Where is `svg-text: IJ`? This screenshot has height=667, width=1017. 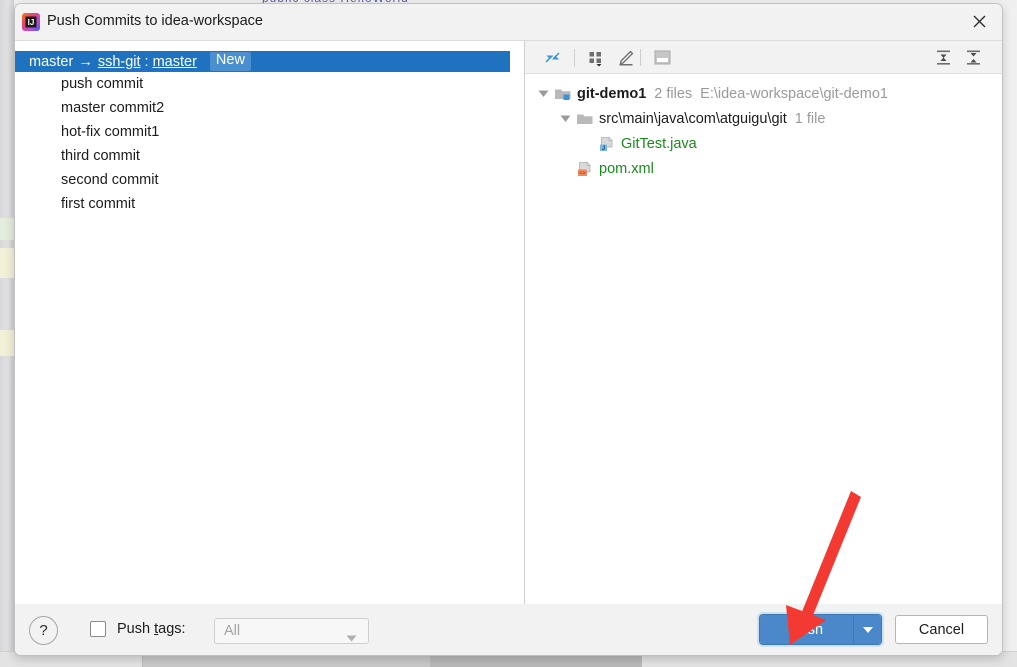
svg-text: IJ is located at coordinates (31, 22).